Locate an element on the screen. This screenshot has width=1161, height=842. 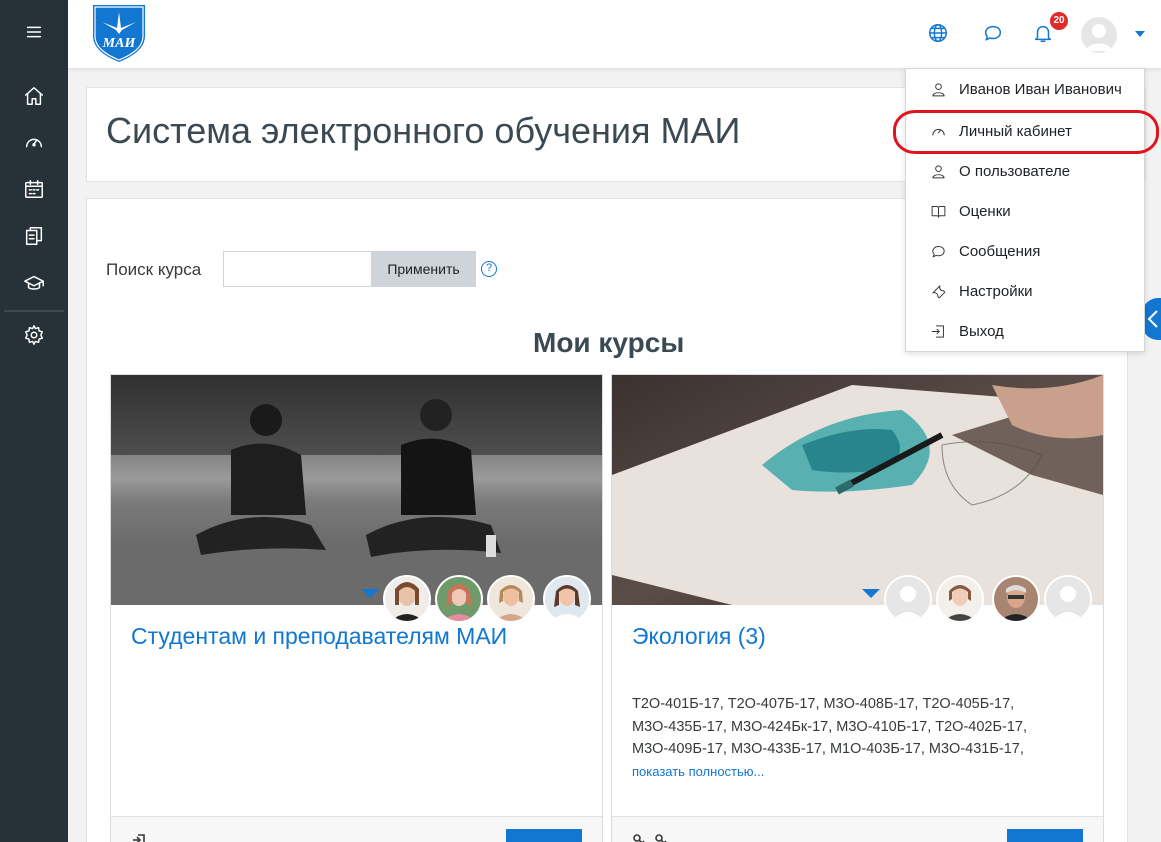
enrol-key-icon is located at coordinates (652, 837).